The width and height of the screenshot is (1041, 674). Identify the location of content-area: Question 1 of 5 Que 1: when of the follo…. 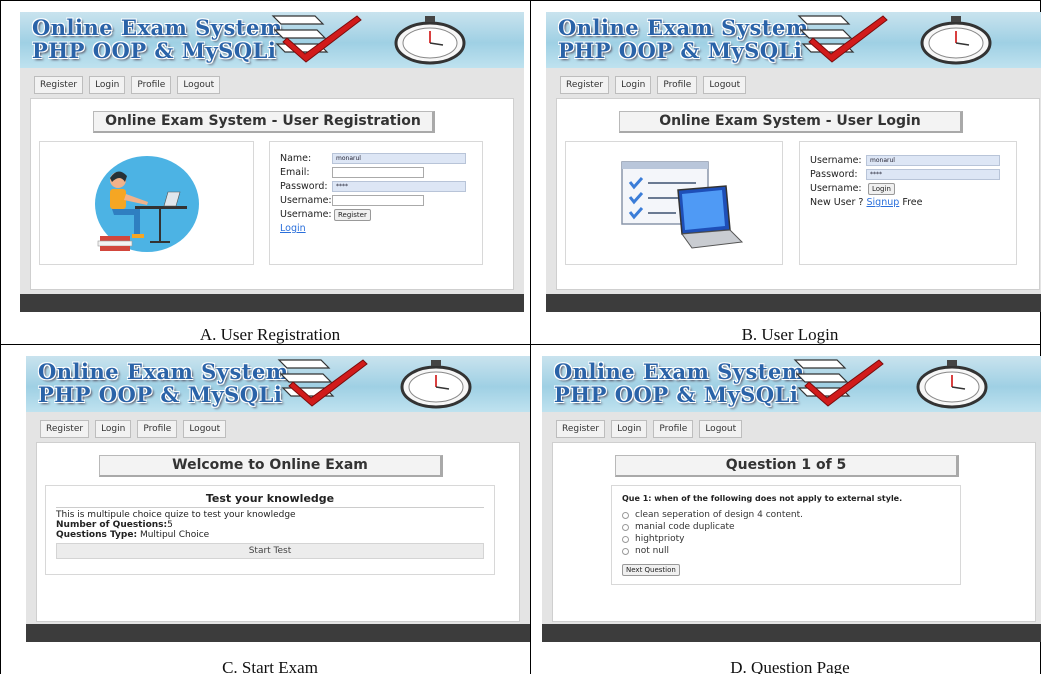
(794, 532).